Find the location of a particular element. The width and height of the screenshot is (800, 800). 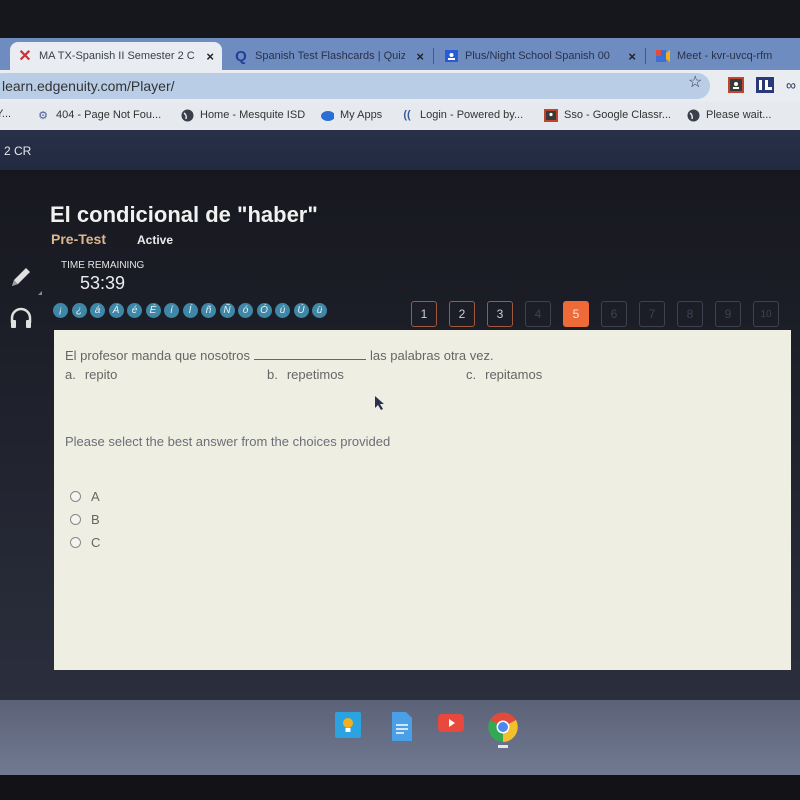

question-navigator: 1 2 3 4 5 6 7 8 9 10 is located at coordinates (595, 314).